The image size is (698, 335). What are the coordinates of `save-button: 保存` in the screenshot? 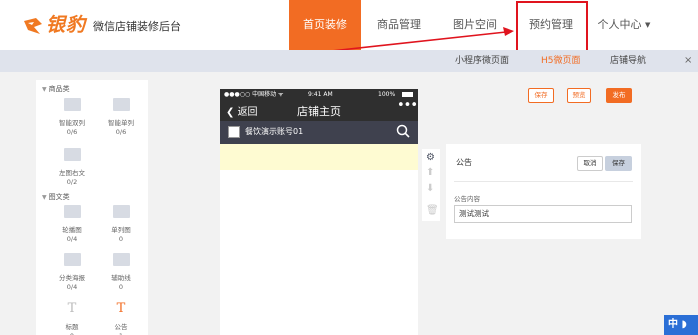 It's located at (541, 95).